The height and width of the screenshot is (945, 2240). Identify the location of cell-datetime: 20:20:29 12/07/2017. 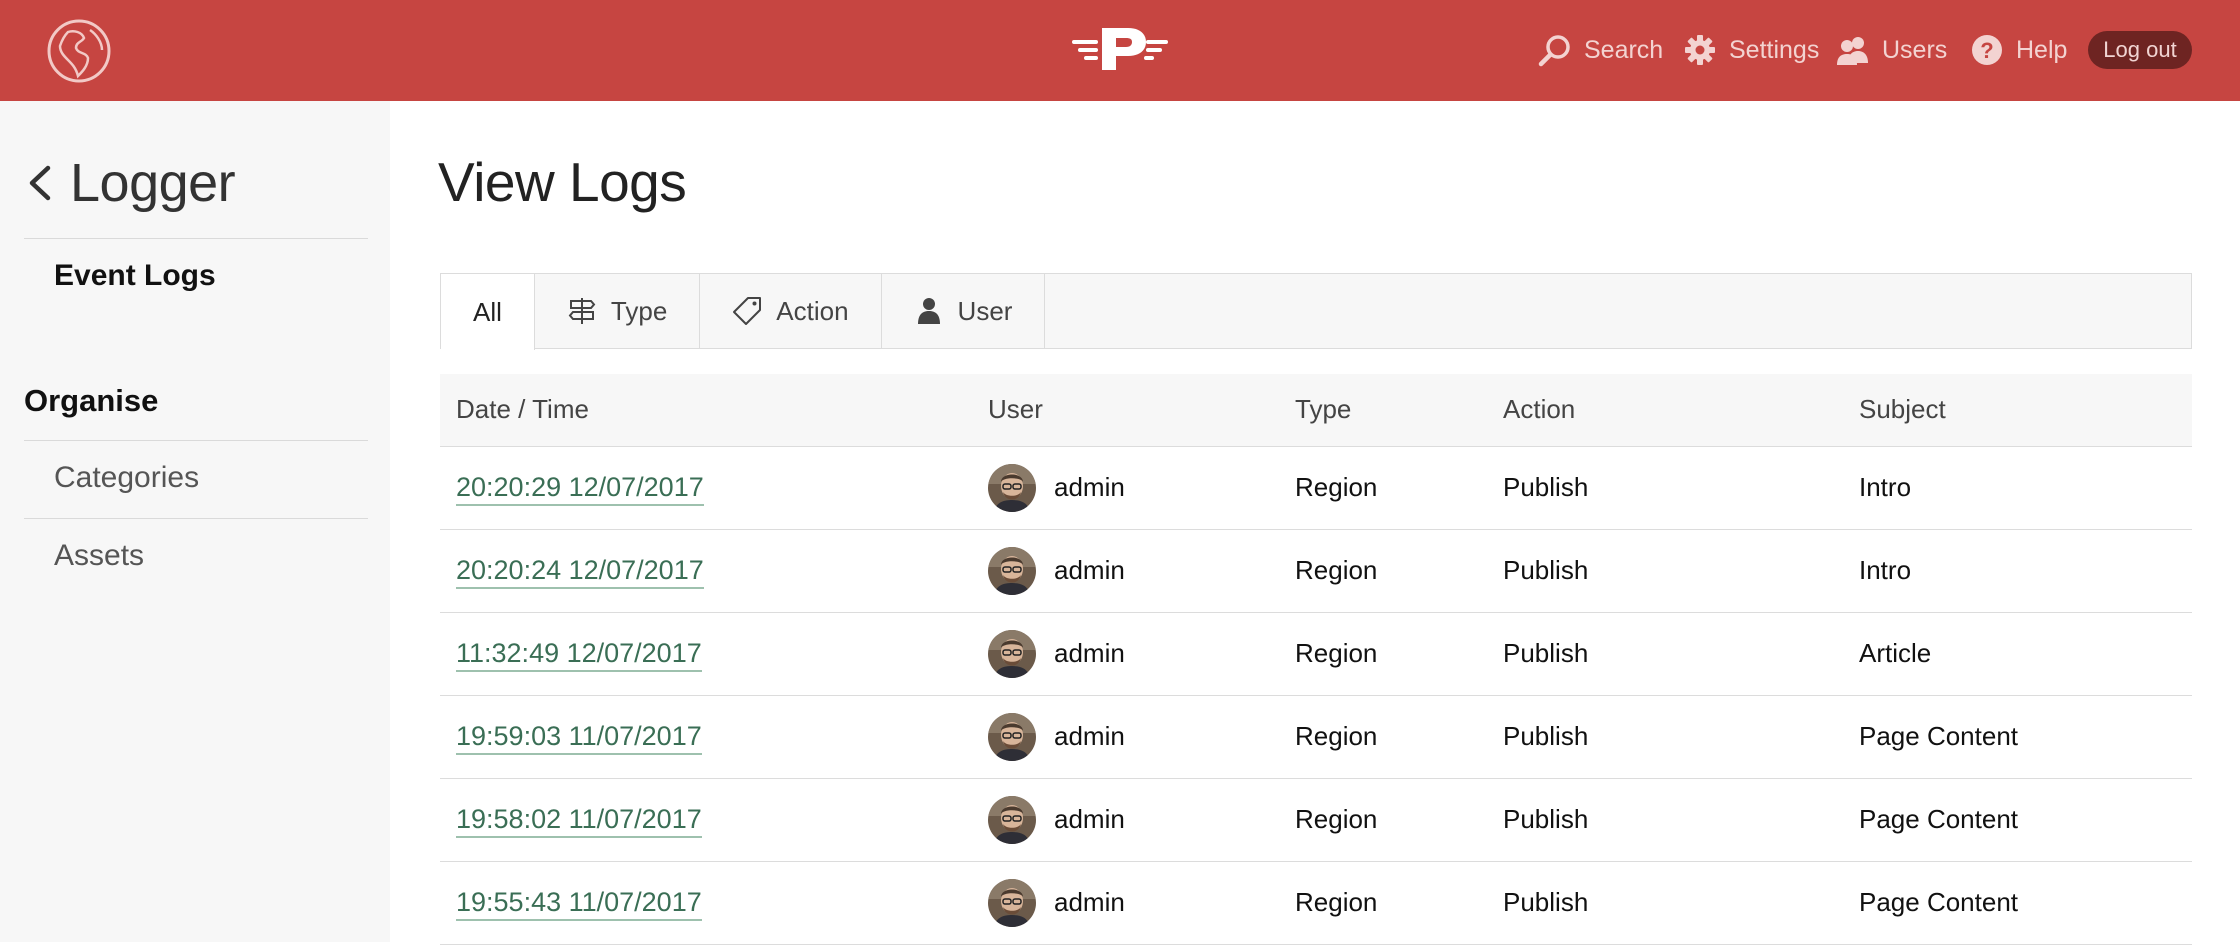
(706, 488).